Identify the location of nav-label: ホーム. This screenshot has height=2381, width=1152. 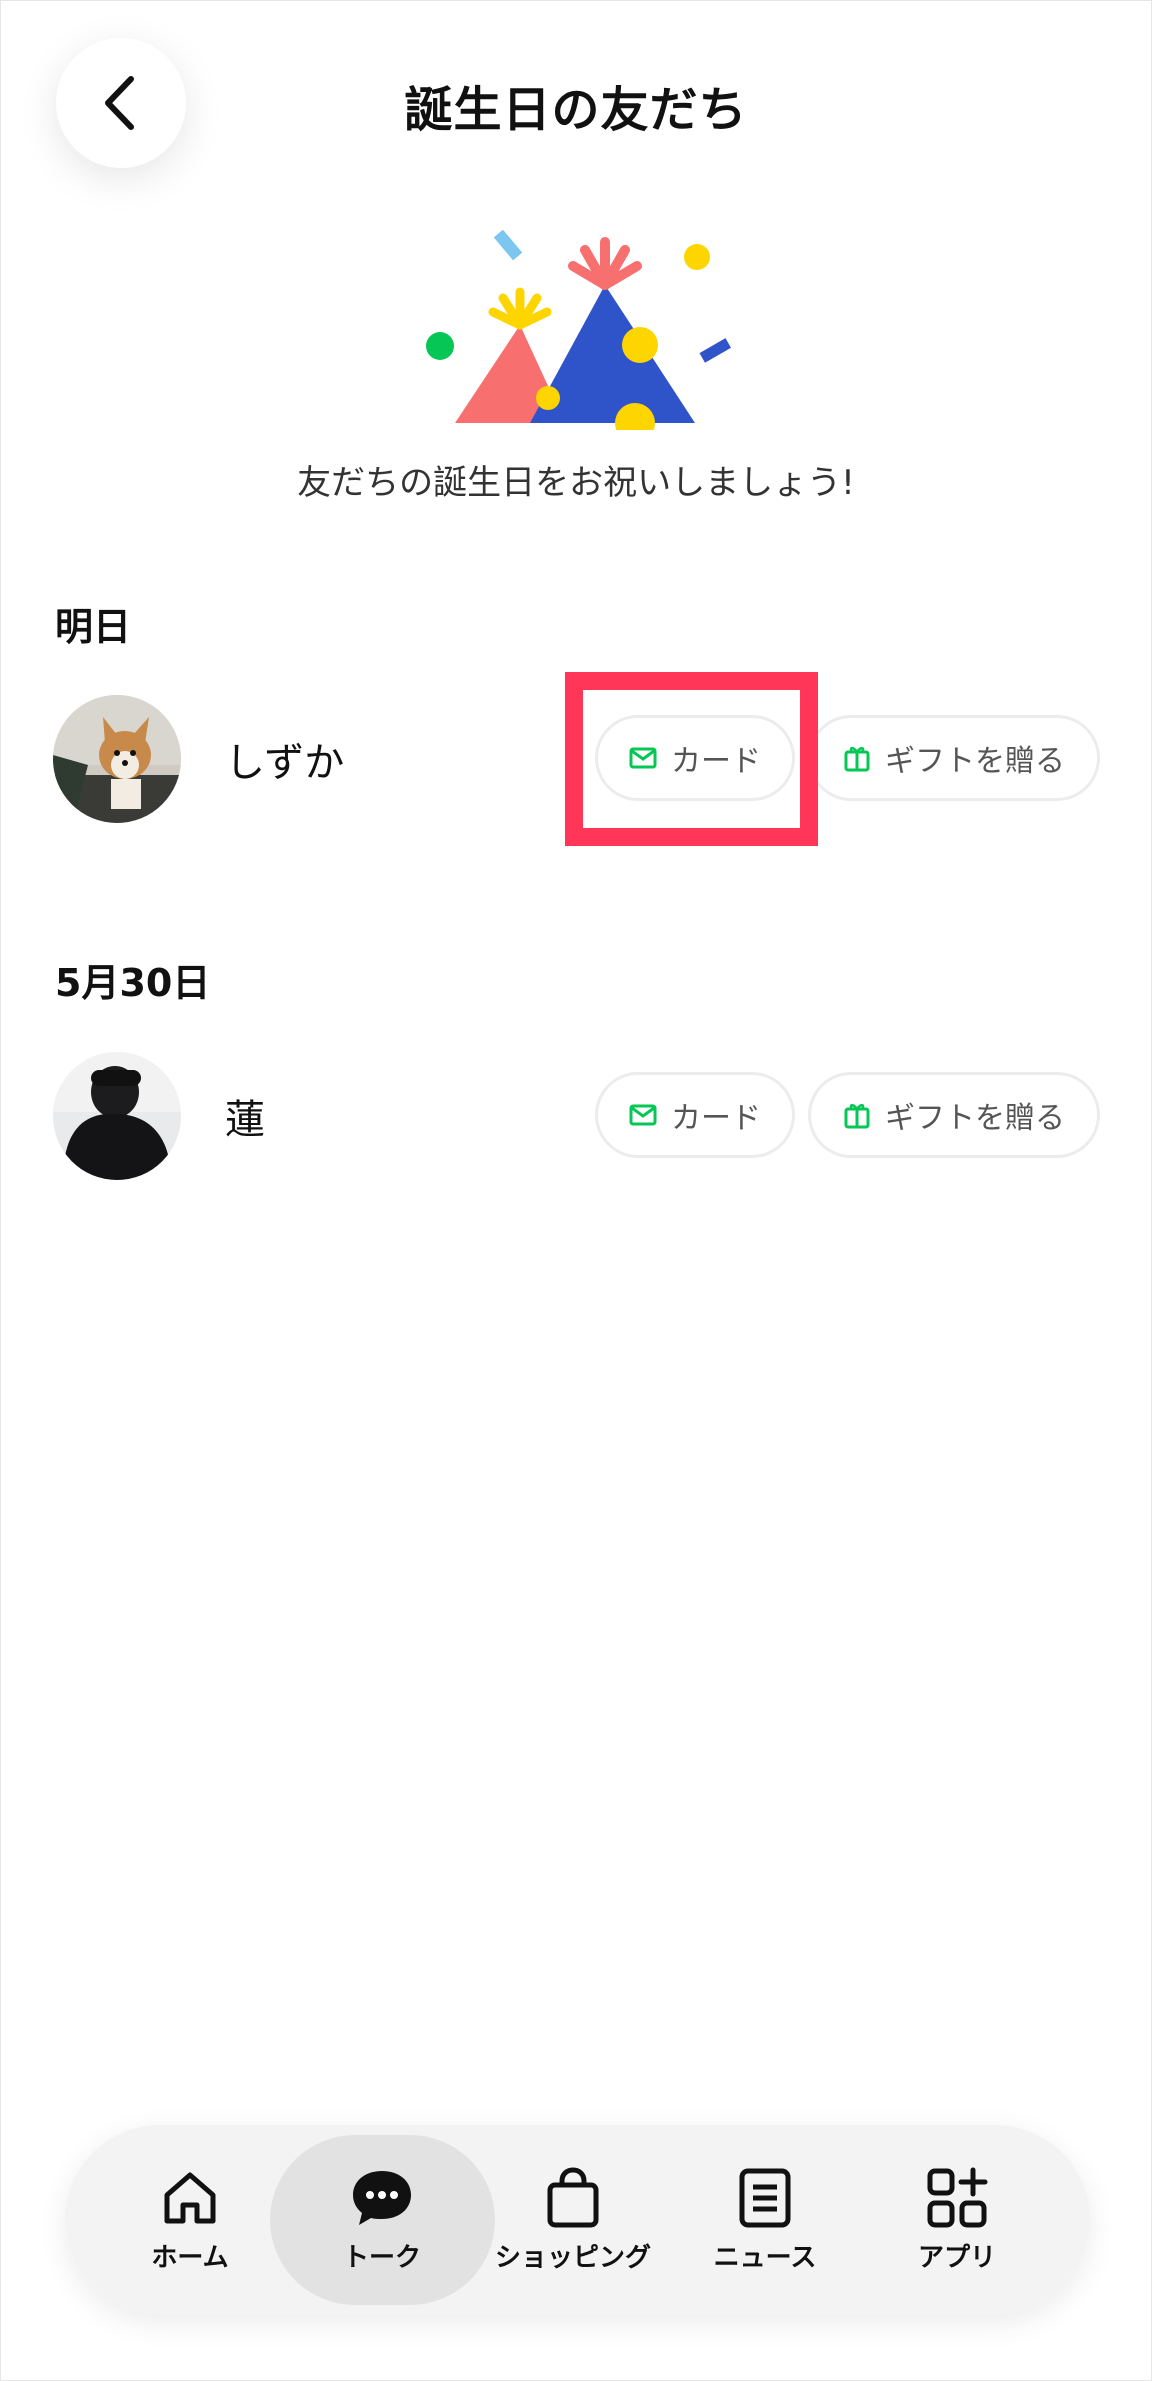
(190, 2257).